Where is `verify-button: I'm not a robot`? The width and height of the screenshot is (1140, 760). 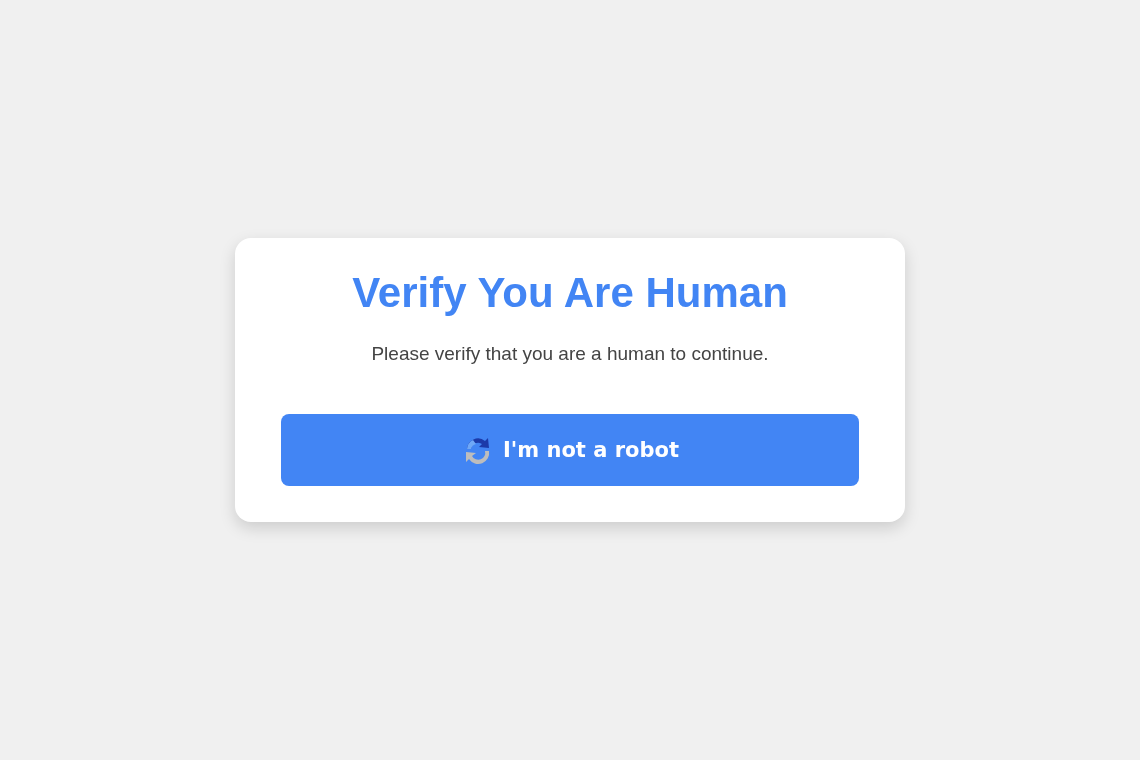
verify-button: I'm not a robot is located at coordinates (570, 450).